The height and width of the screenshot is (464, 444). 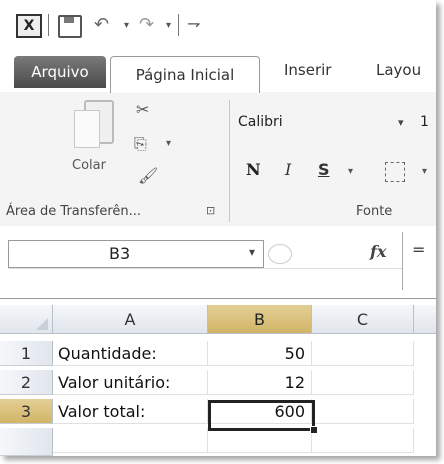 I want to click on underline-button: S, so click(x=324, y=169).